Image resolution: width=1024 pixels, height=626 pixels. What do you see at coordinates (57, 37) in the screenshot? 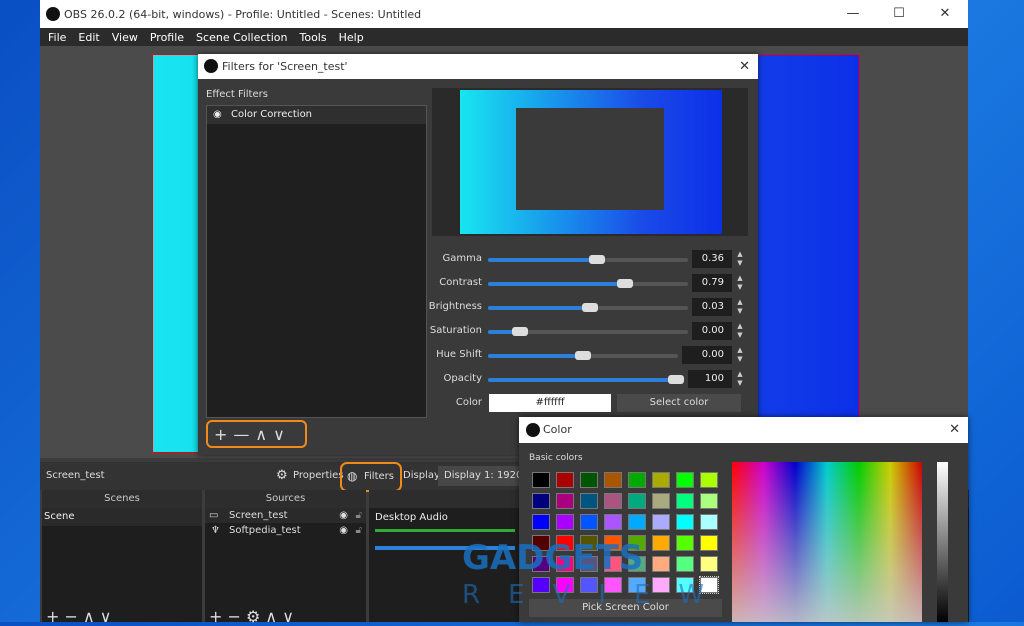
I see `menu-file: File` at bounding box center [57, 37].